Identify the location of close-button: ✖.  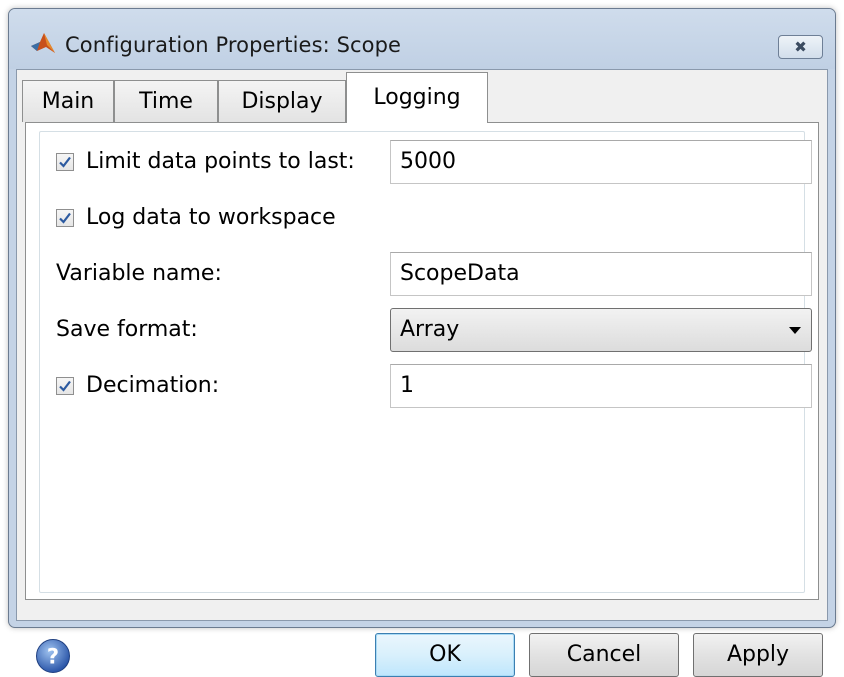
(800, 47).